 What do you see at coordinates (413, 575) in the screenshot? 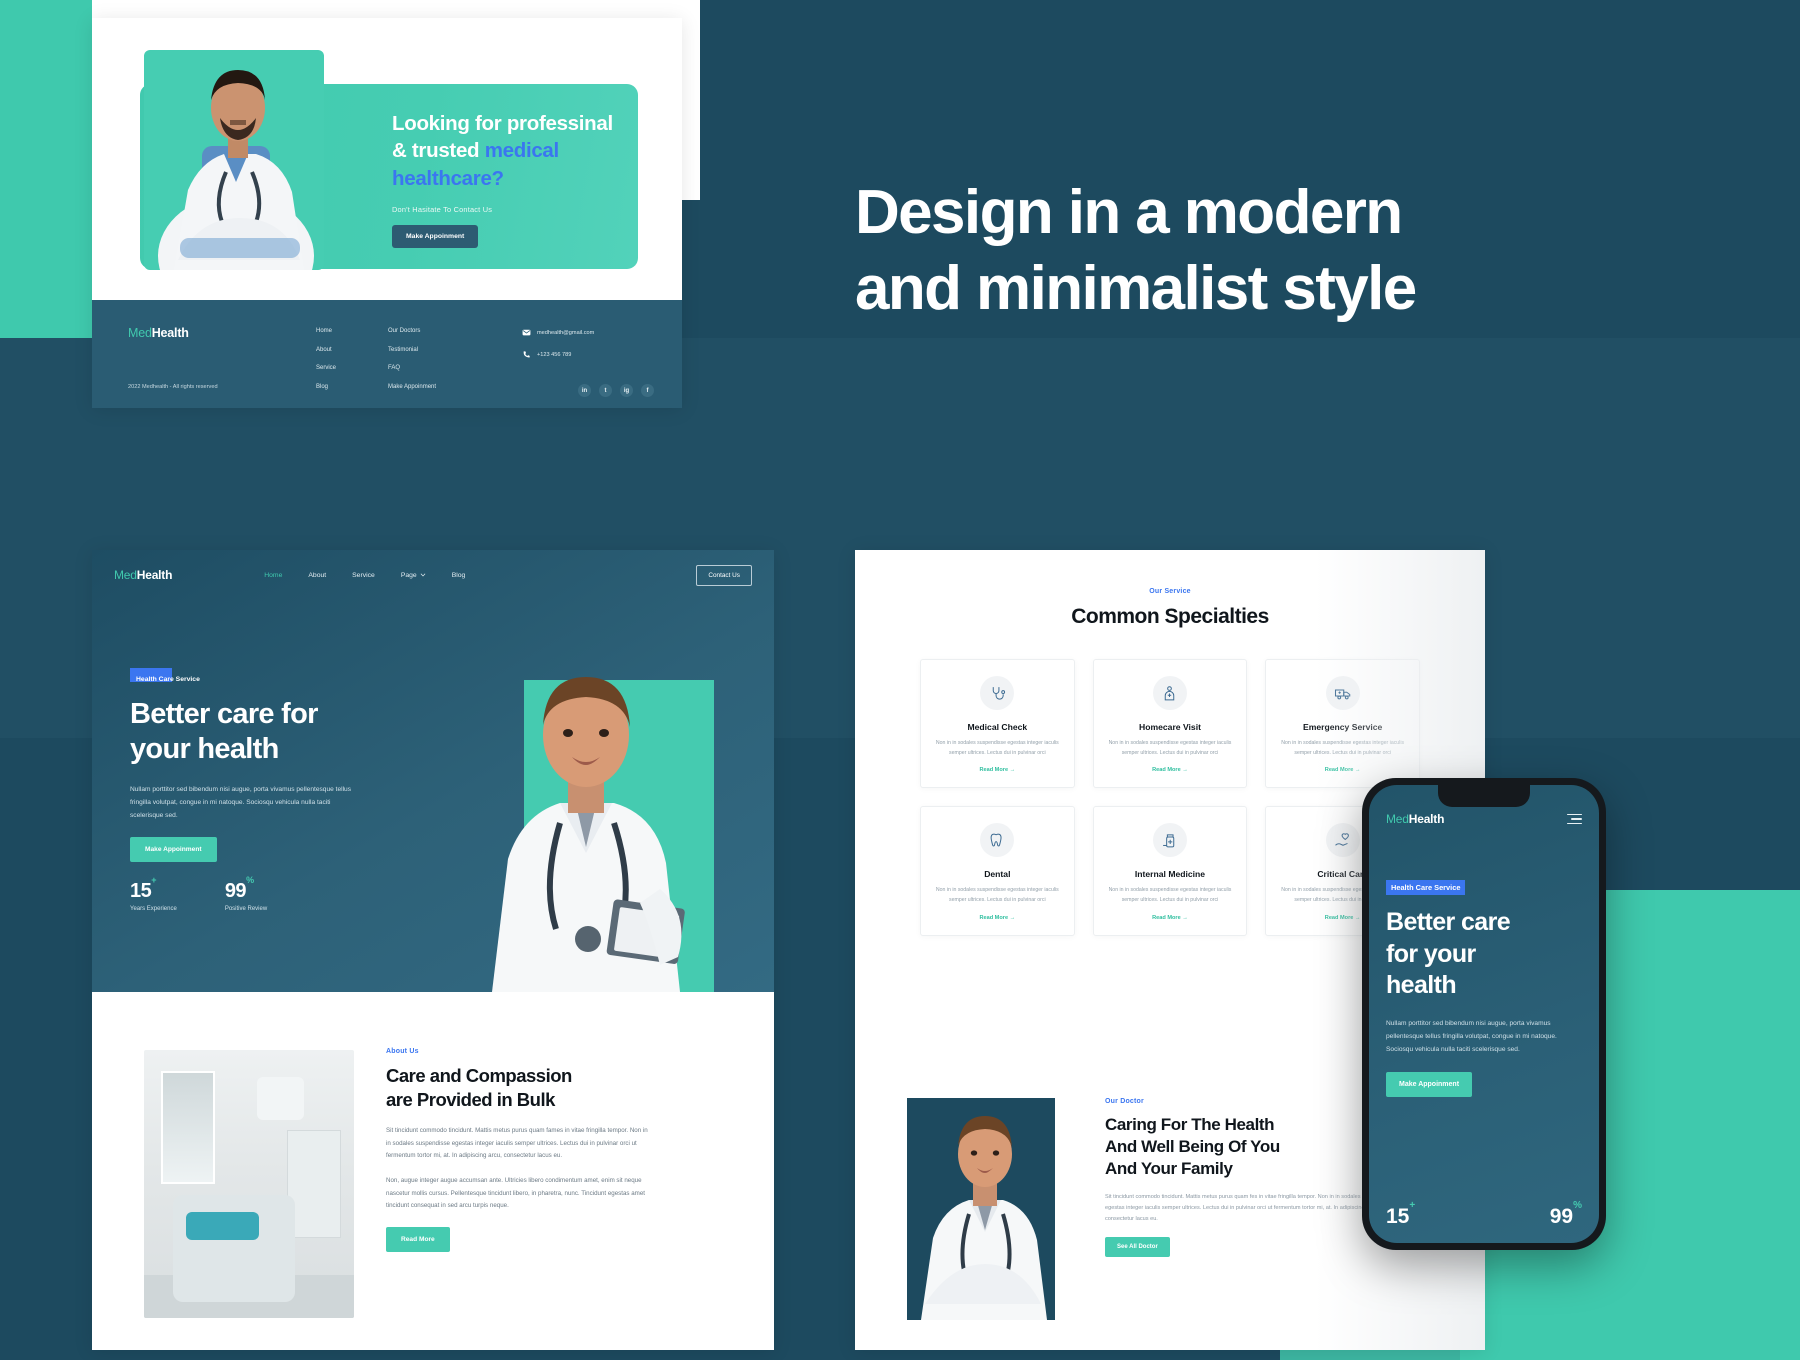
I see `nav-item-page: Page` at bounding box center [413, 575].